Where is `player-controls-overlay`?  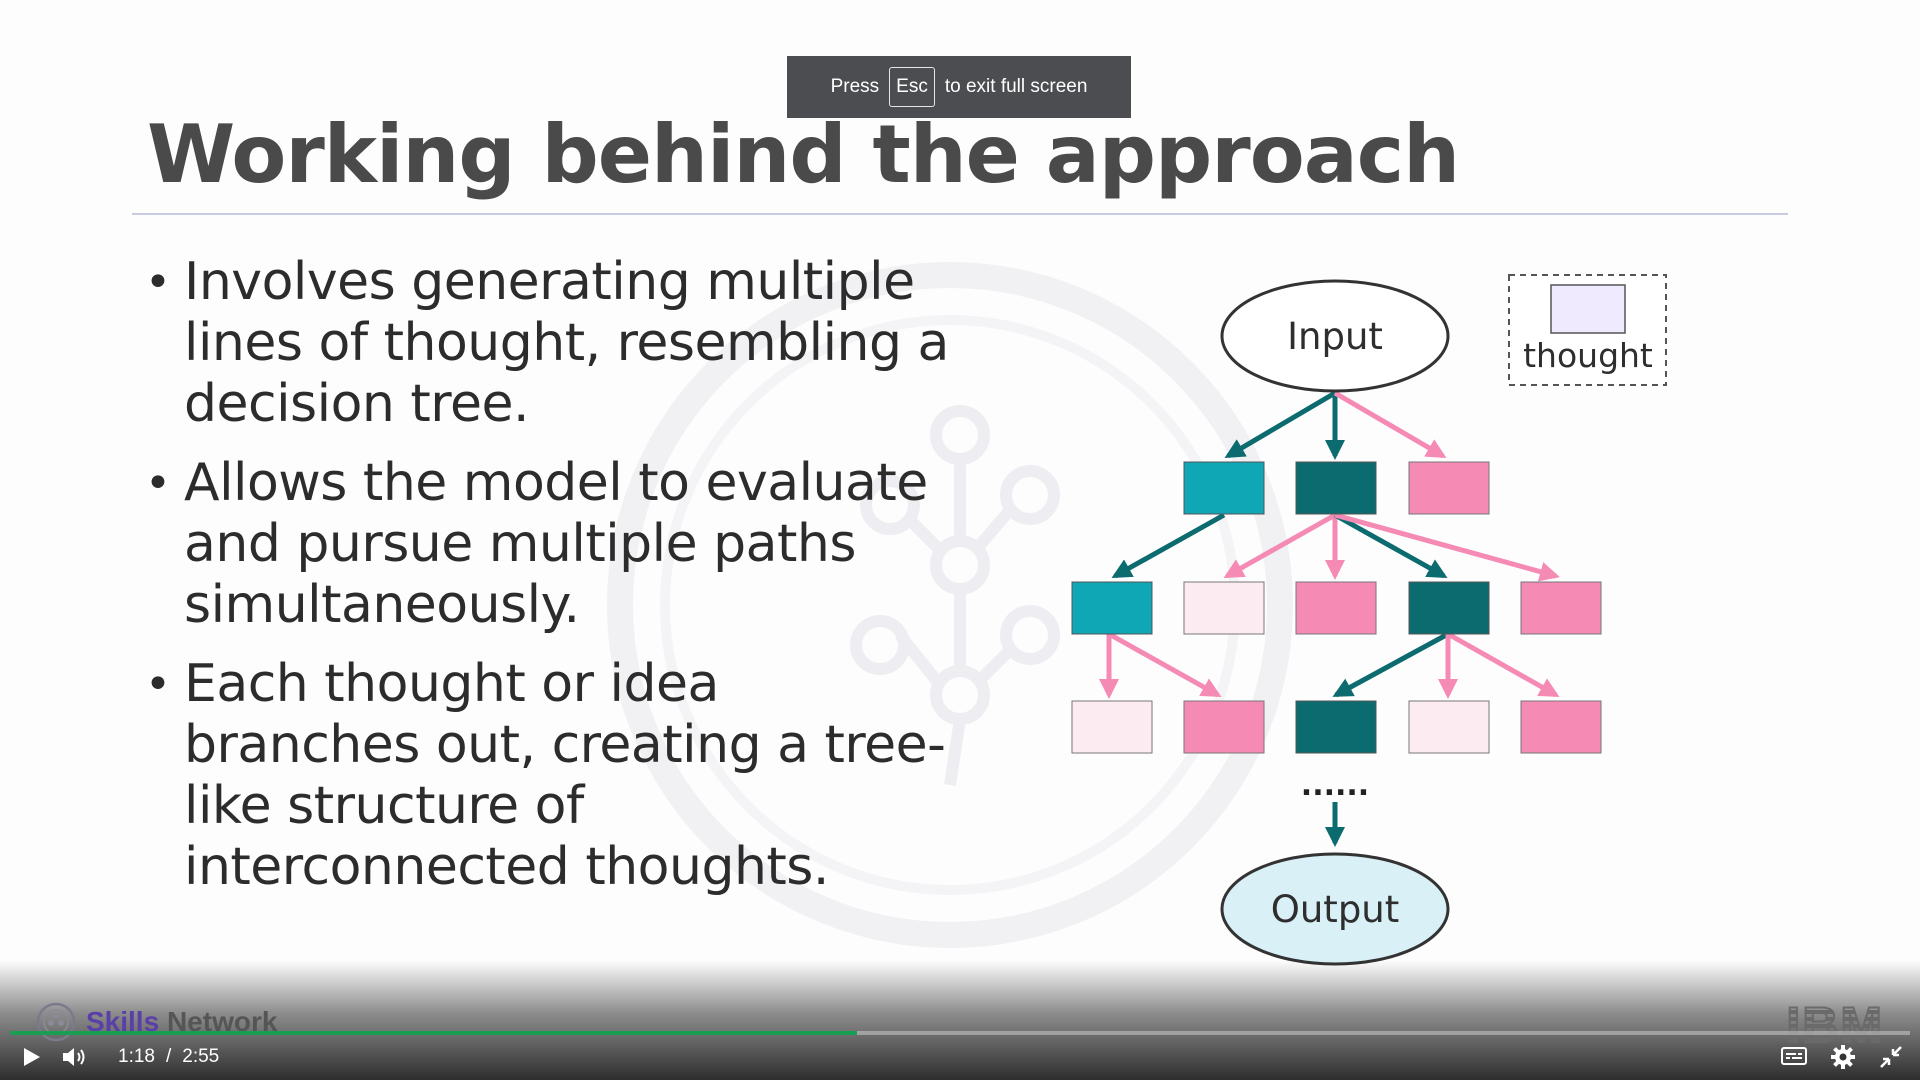
player-controls-overlay is located at coordinates (960, 1020).